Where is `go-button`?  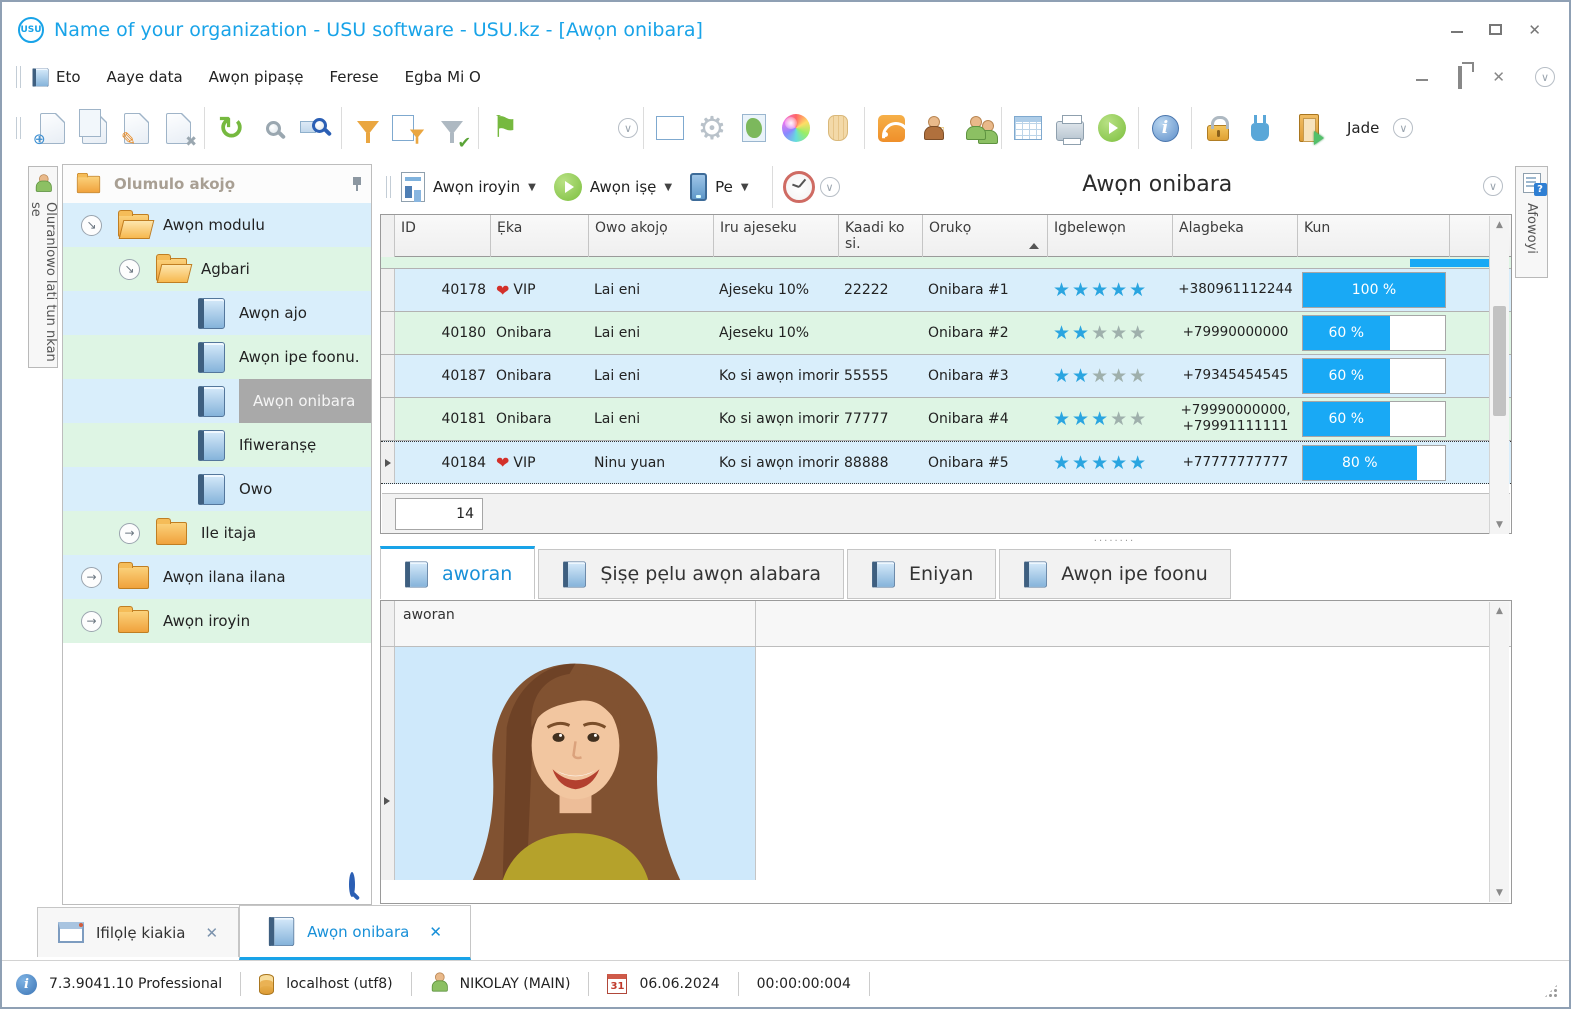 go-button is located at coordinates (1112, 128).